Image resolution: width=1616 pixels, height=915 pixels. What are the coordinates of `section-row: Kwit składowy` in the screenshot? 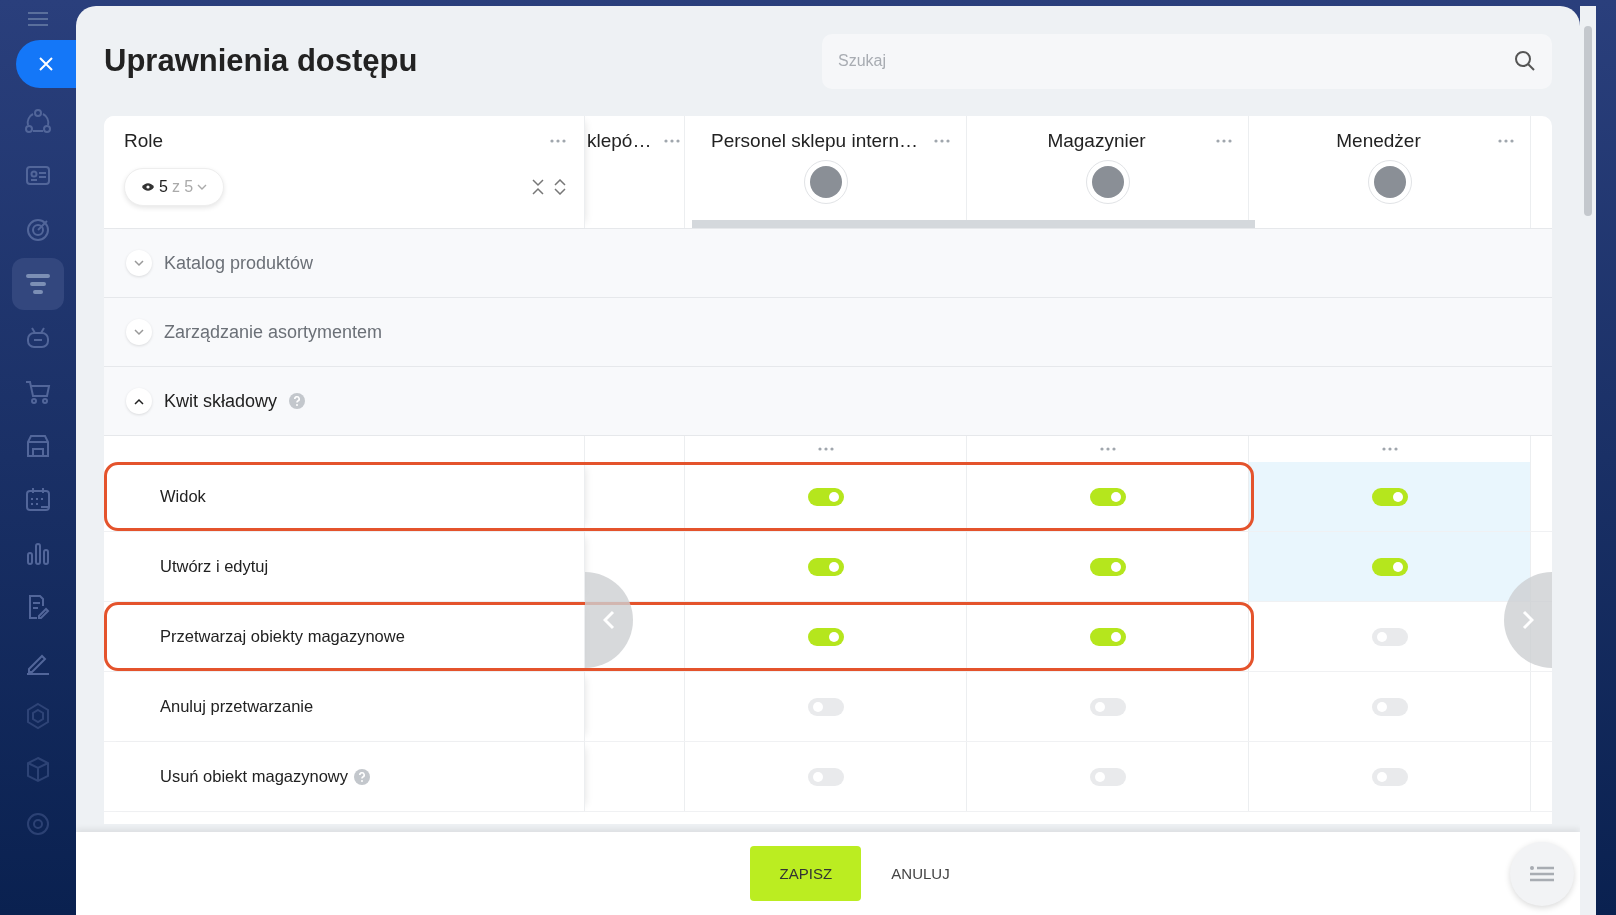 It's located at (828, 401).